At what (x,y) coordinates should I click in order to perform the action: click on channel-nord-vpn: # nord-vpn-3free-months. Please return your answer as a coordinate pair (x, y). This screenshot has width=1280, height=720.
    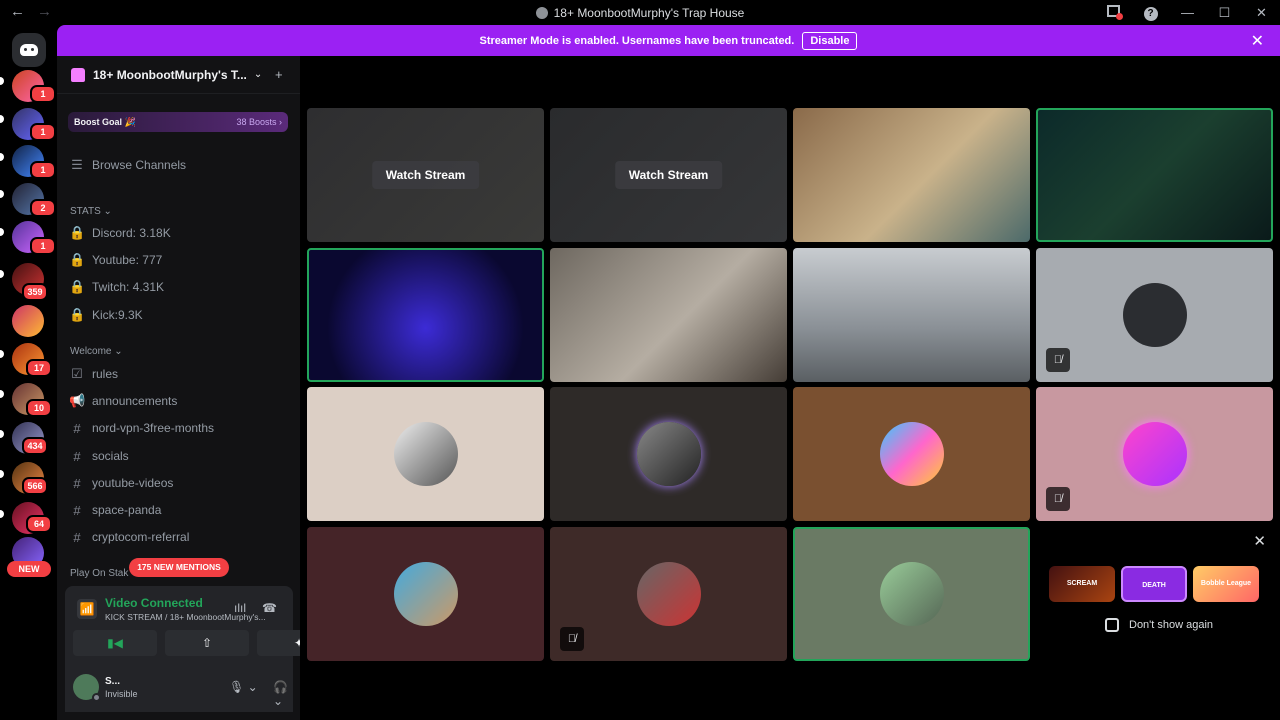
    Looking at the image, I should click on (141, 428).